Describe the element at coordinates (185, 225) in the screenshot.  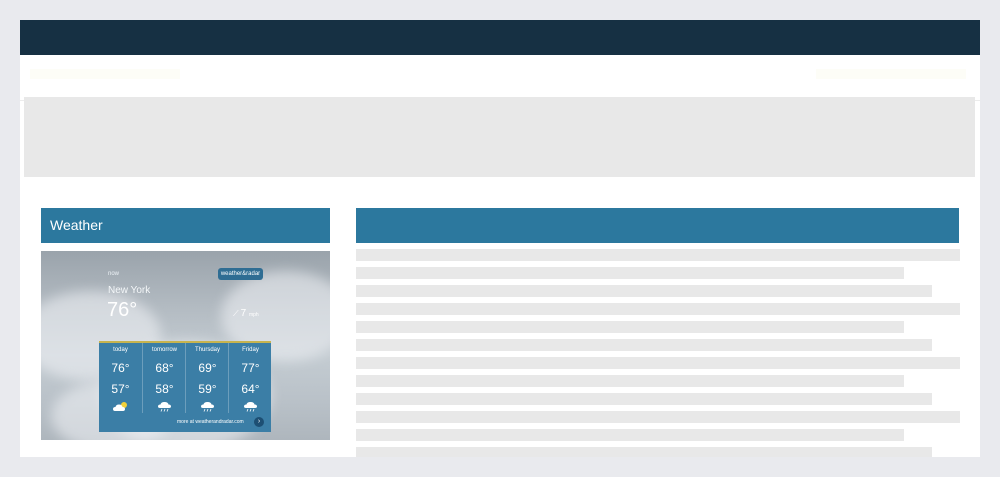
I see `weather-section-title: Weather` at that location.